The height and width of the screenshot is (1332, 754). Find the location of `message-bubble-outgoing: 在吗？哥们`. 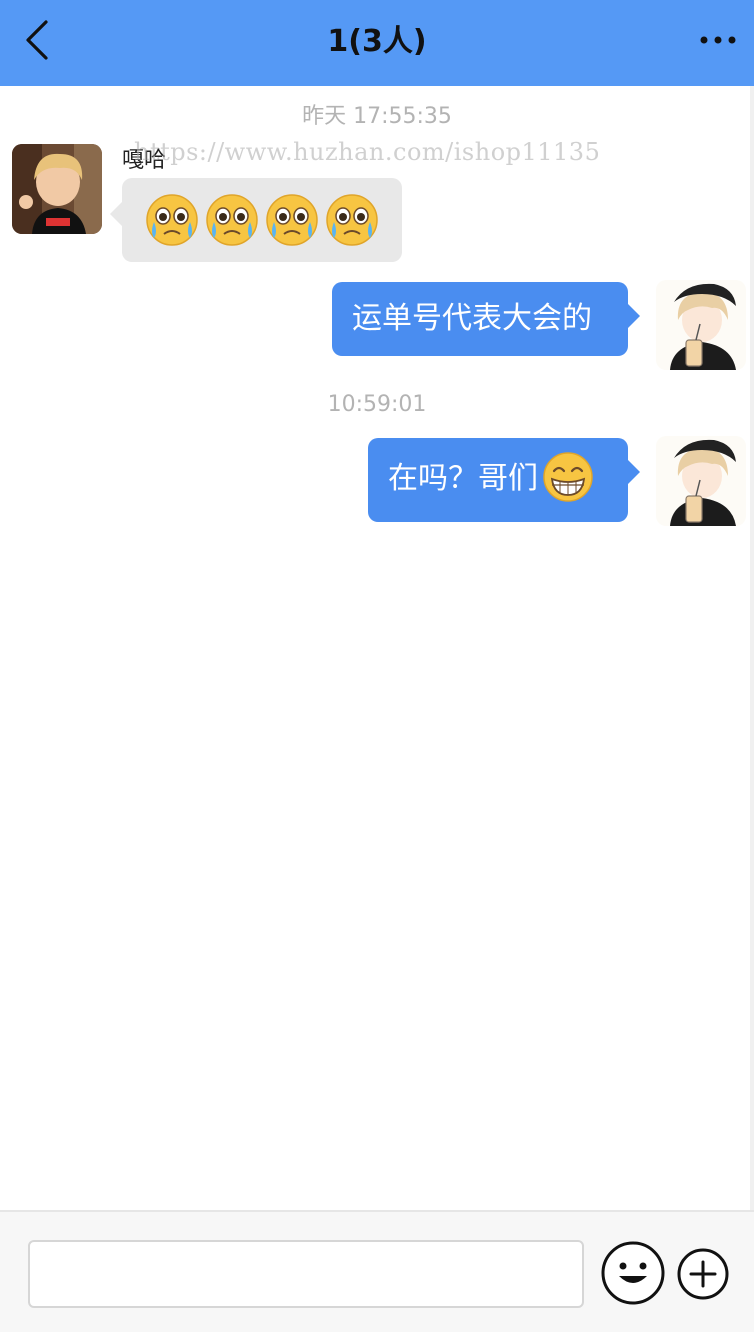

message-bubble-outgoing: 在吗？哥们 is located at coordinates (504, 480).